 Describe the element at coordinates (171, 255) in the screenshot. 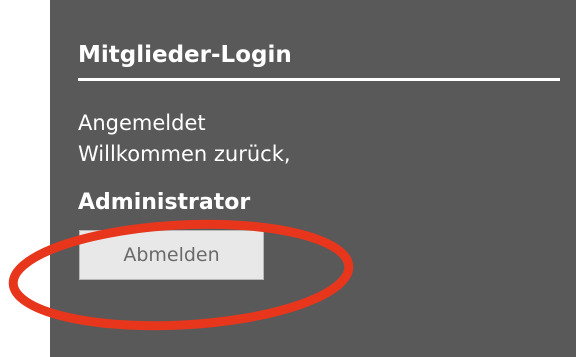

I see `logout-button: Abmelden` at that location.